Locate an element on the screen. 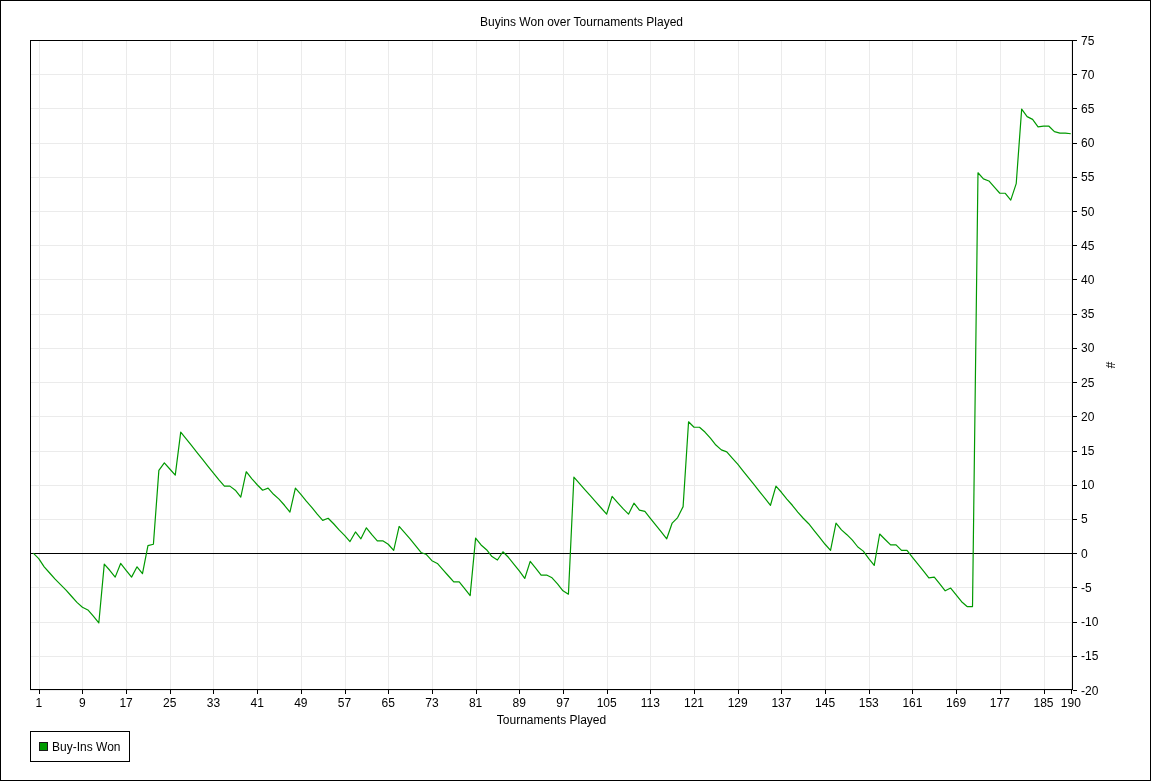 The image size is (1151, 781). y-tick-label: 20 is located at coordinates (1088, 416).